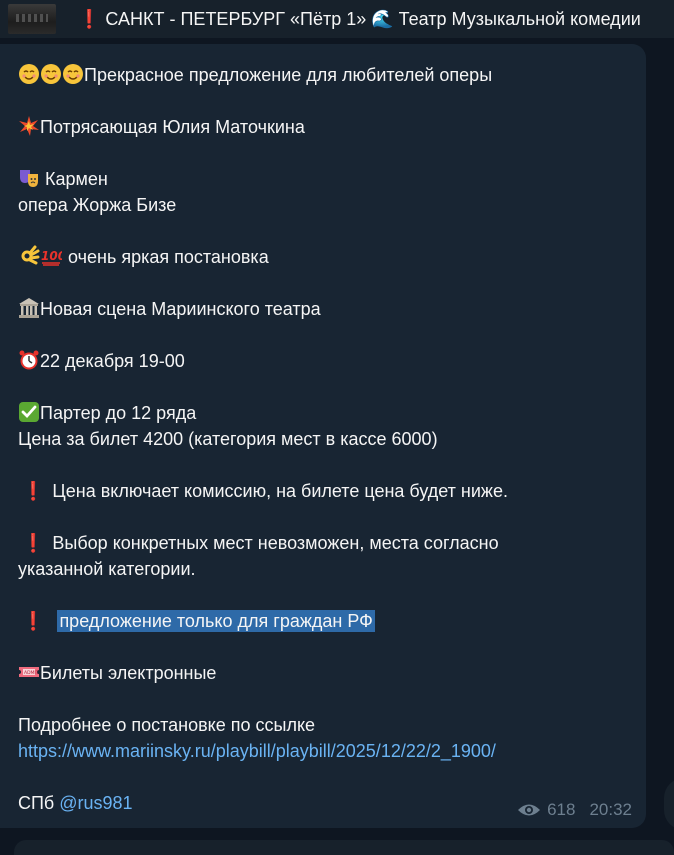  I want to click on line-seat-choice-cont: указанной категории., so click(107, 569).